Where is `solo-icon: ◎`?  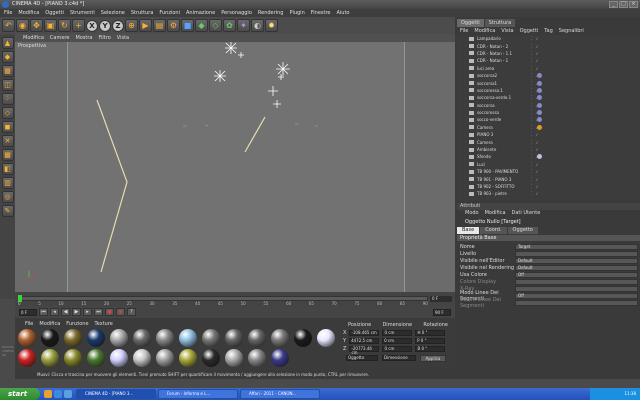 solo-icon: ◎ is located at coordinates (7, 197).